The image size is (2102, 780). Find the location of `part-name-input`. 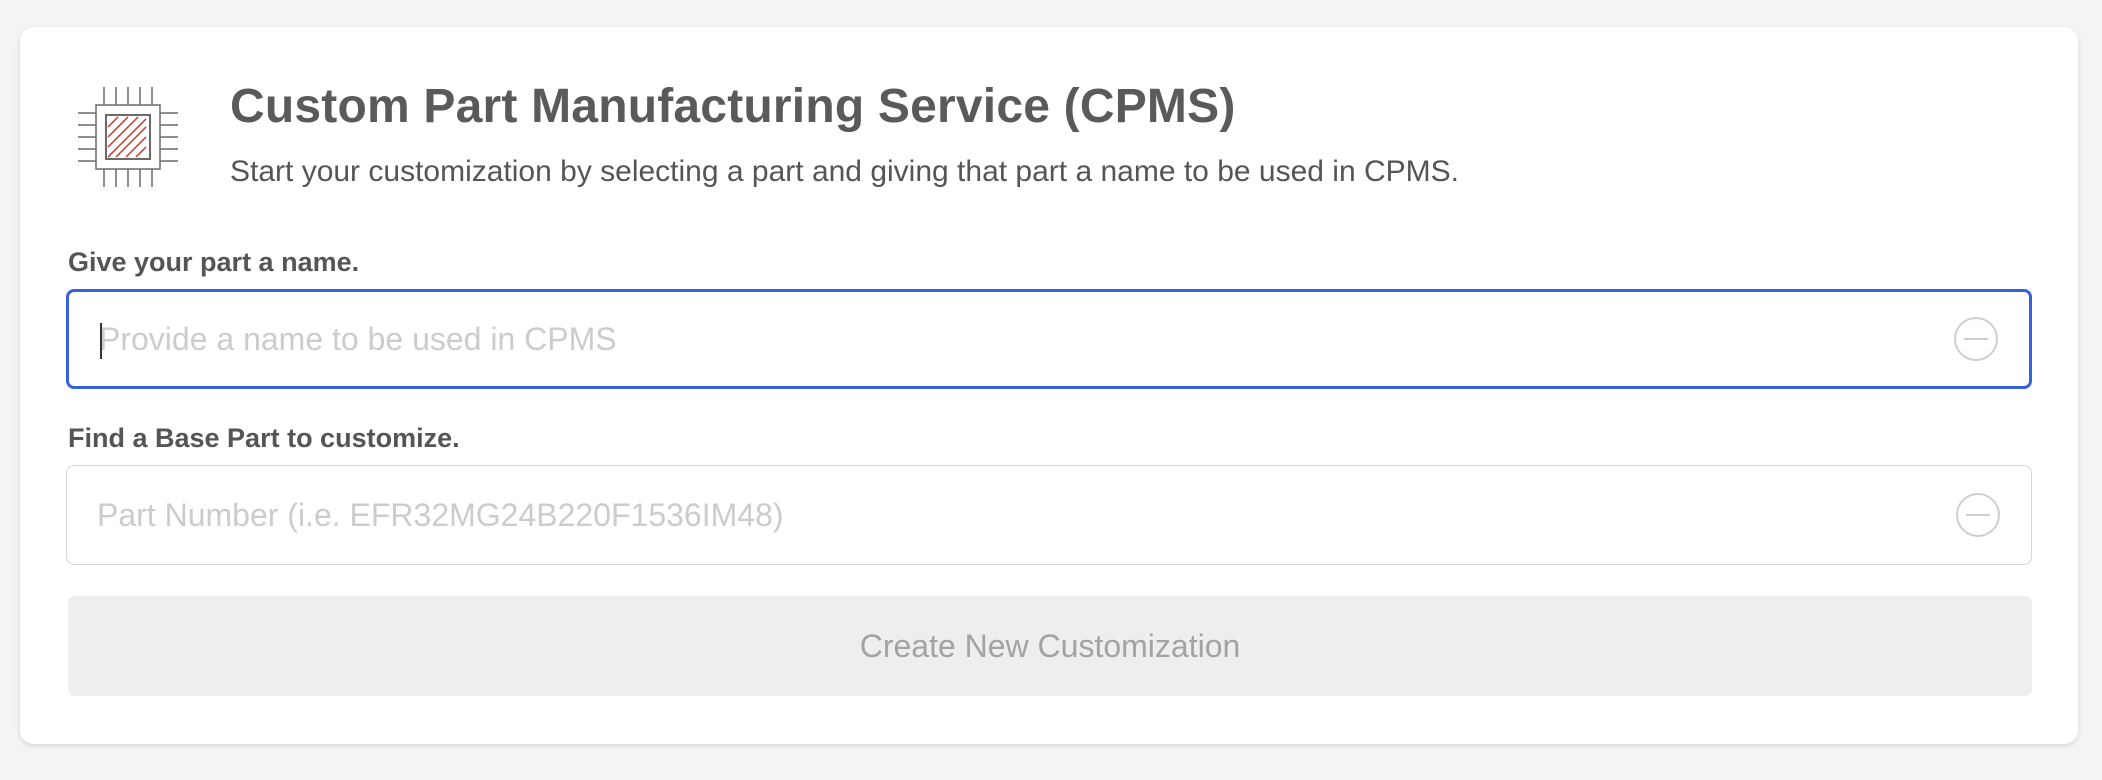

part-name-input is located at coordinates (1009, 339).